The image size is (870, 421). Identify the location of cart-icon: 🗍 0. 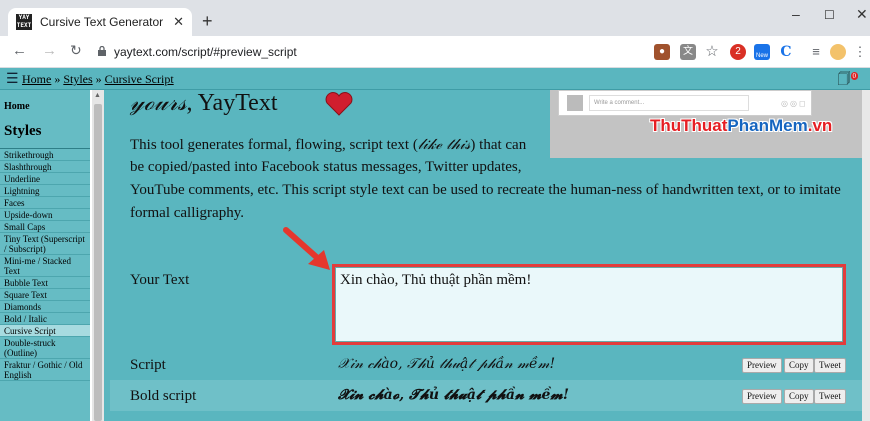
(848, 81).